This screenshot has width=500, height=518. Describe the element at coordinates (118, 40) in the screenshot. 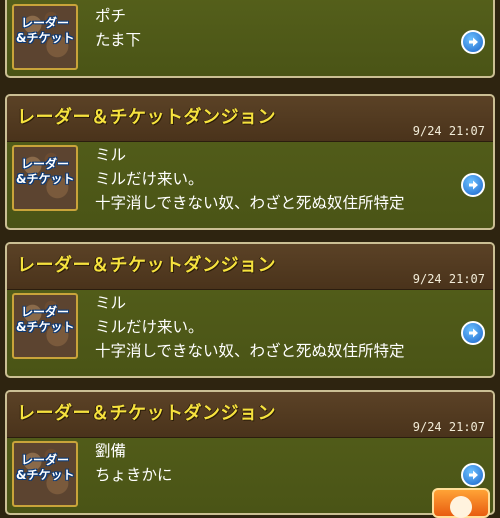

I see `message-text: たま下` at that location.